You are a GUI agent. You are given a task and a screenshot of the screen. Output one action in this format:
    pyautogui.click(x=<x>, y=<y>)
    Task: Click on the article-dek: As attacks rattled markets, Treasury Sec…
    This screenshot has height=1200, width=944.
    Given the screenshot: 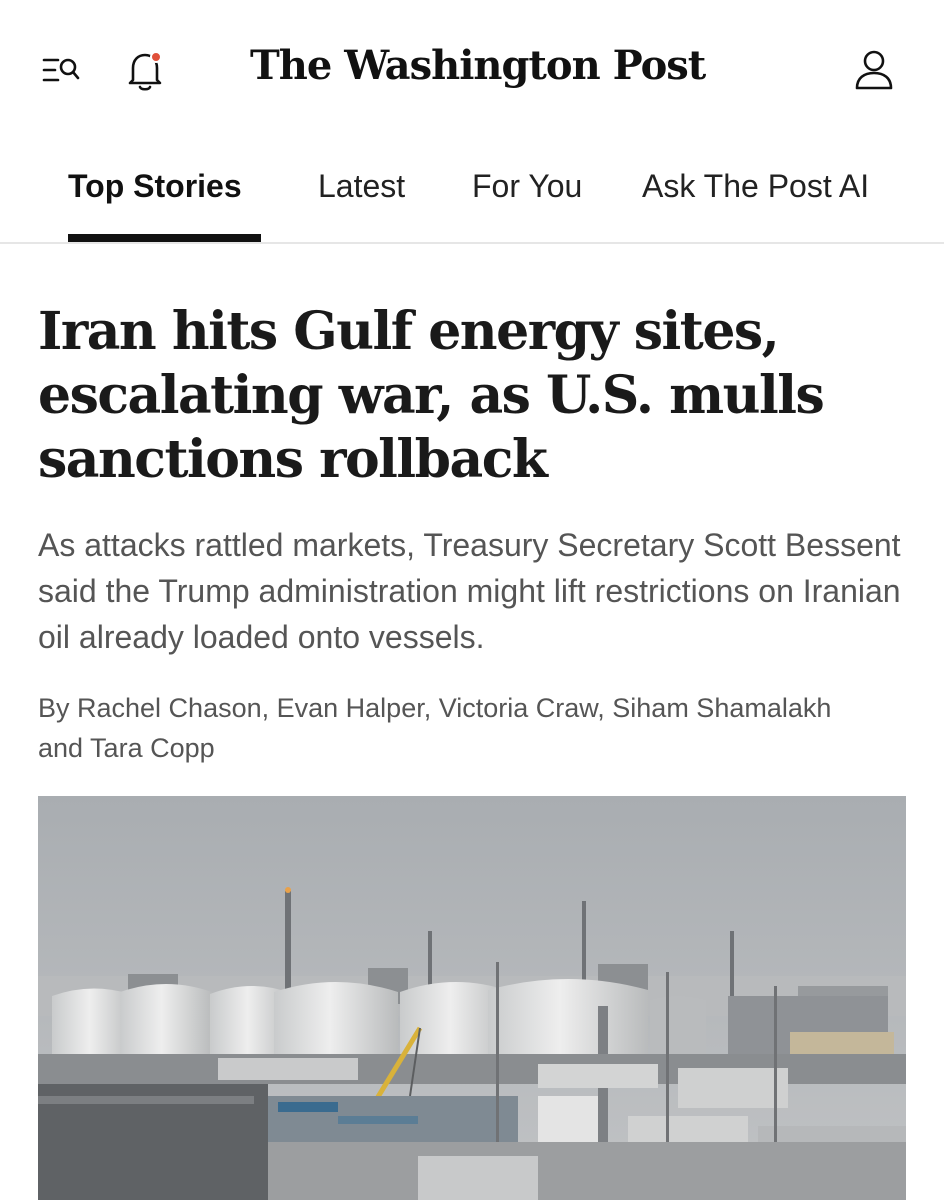 What is the action you would take?
    pyautogui.click(x=469, y=591)
    